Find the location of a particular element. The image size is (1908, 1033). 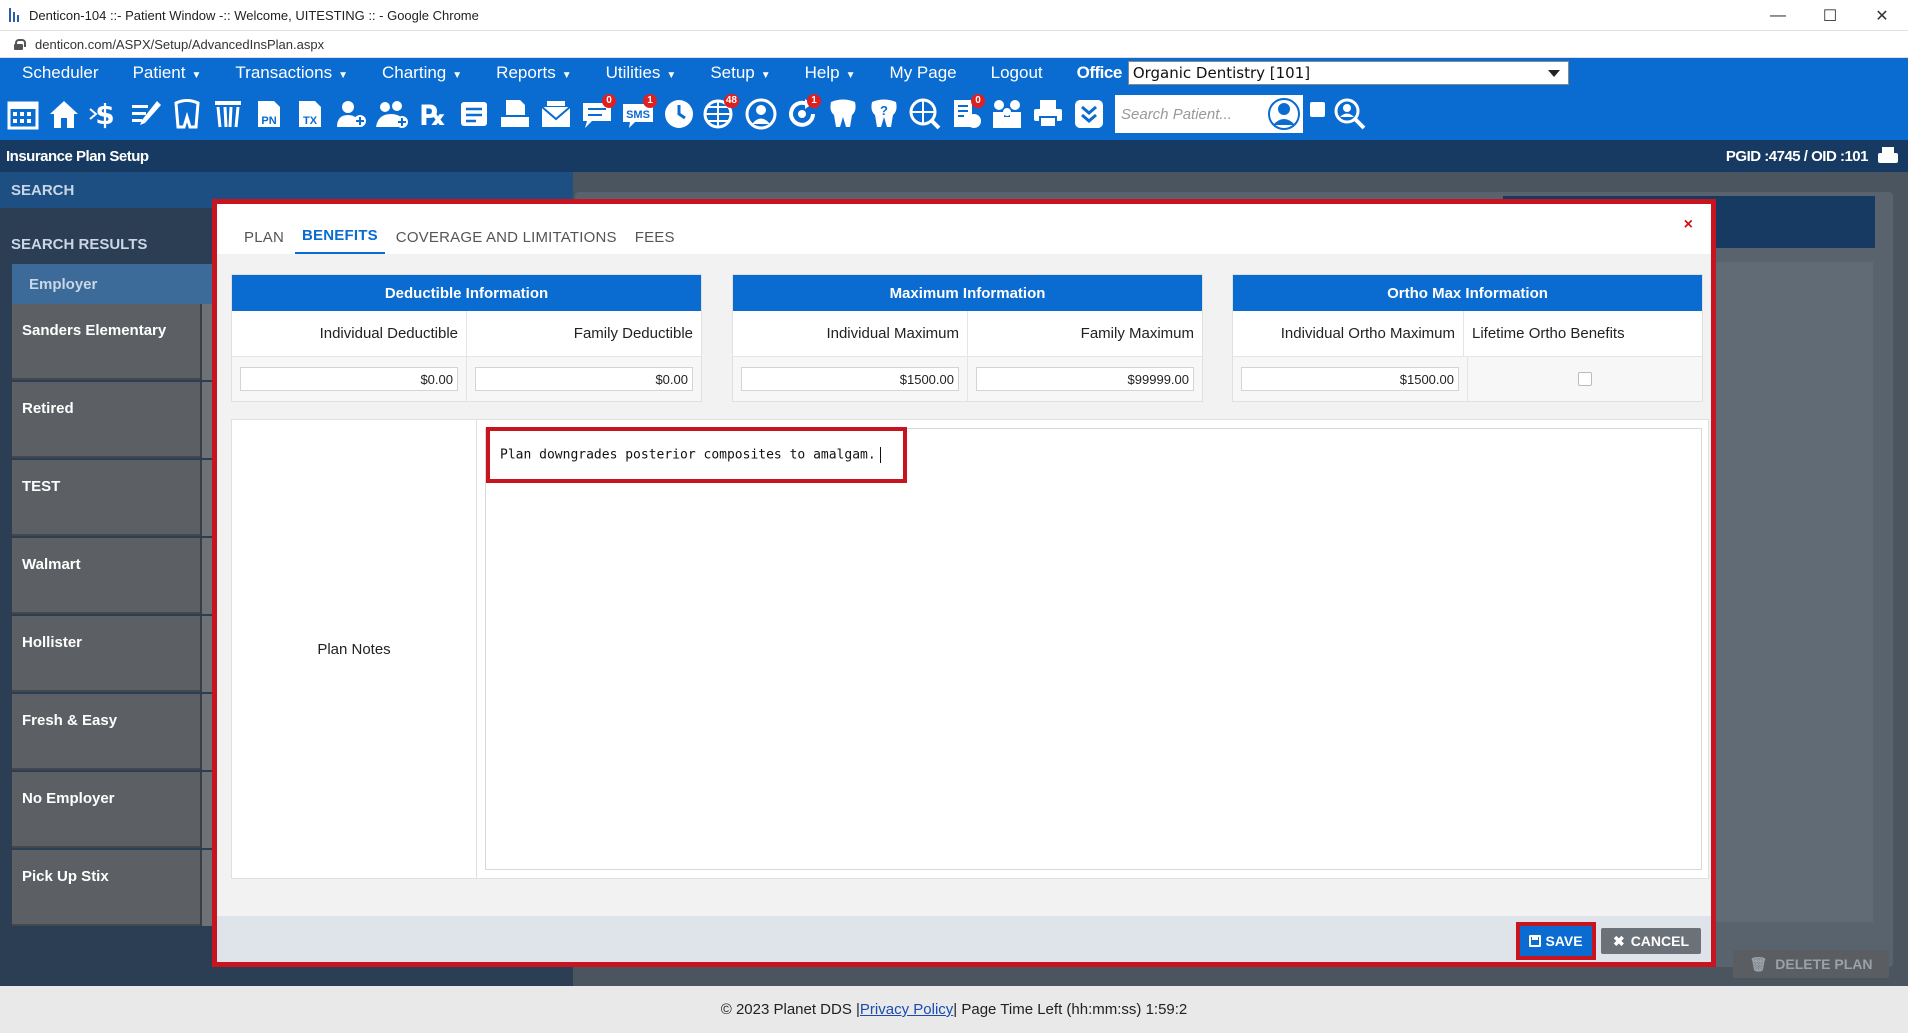

scan-icon is located at coordinates (515, 114).